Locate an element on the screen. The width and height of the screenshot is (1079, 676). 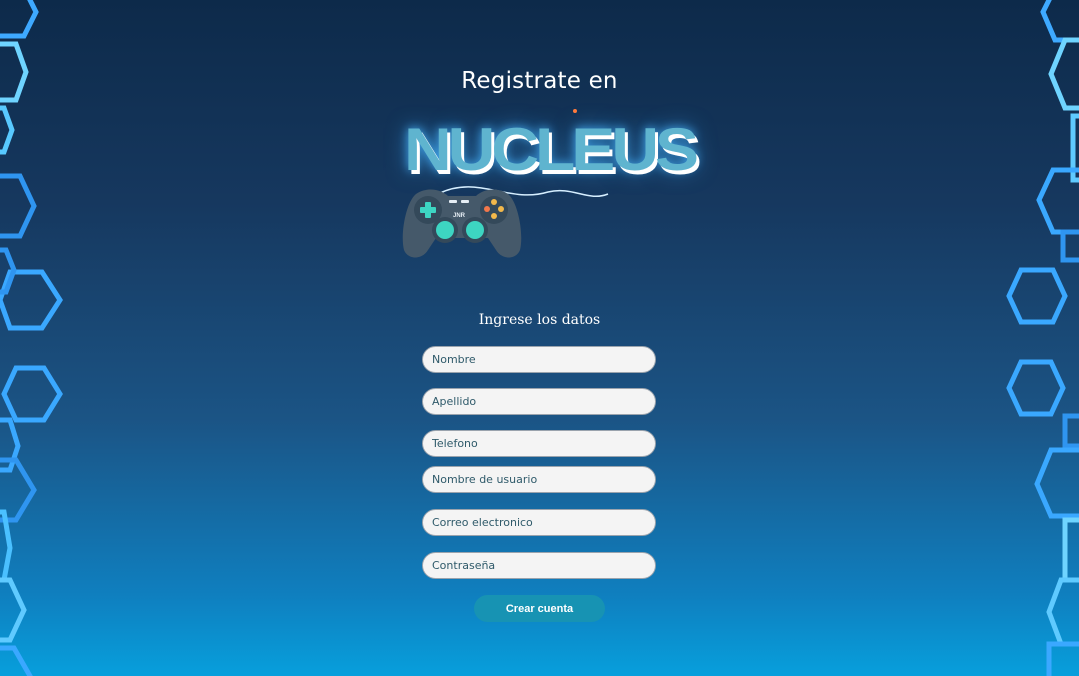
email-field is located at coordinates (539, 522).